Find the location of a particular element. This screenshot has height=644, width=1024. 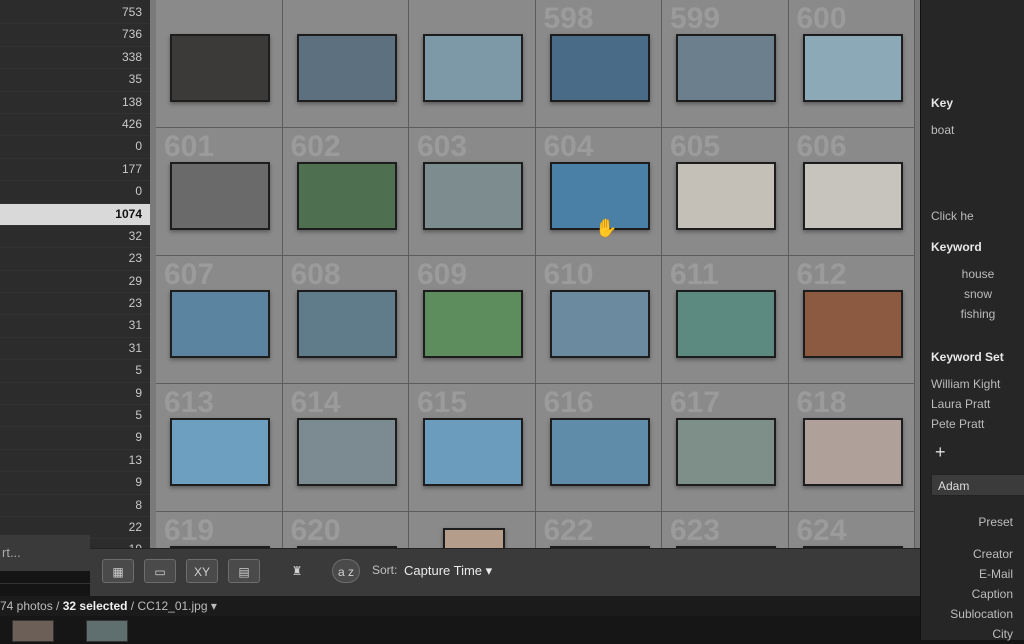

spray-can-icon: ♜ is located at coordinates (297, 571).